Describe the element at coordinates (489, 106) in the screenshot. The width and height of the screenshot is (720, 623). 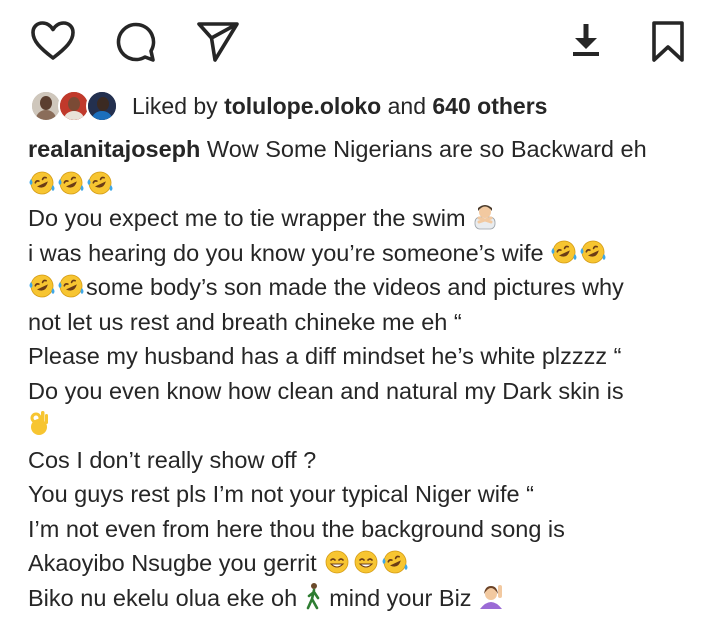
I see `liked-by-others-link: 640 others` at that location.